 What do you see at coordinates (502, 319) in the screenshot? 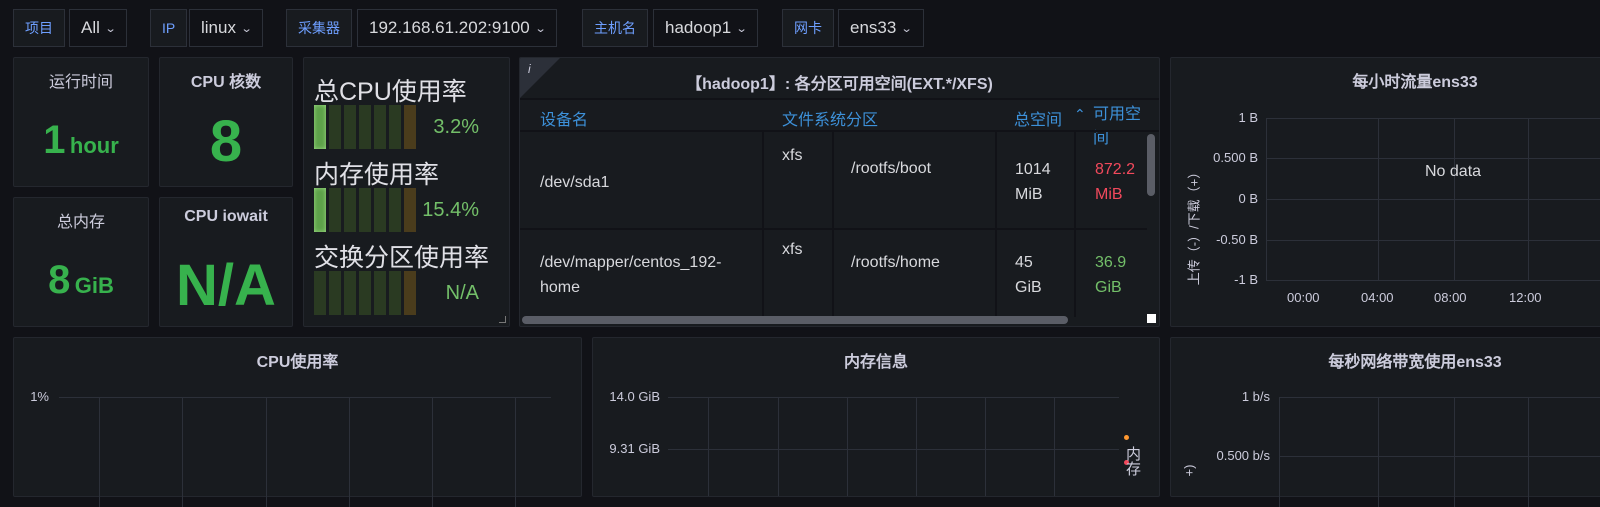
I see `resize-handle` at bounding box center [502, 319].